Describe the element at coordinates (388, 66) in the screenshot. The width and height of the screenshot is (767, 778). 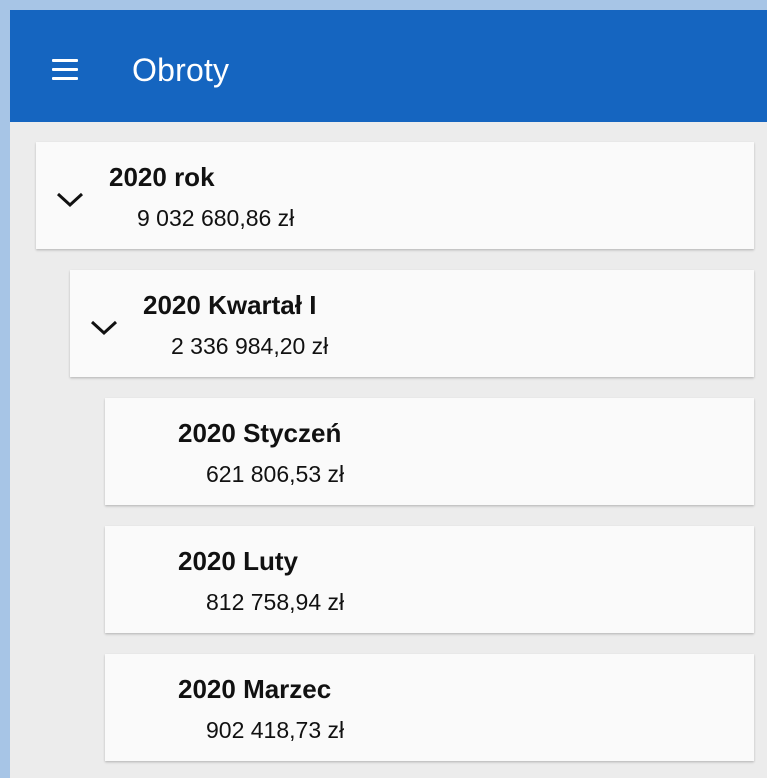
I see `app-bar: Obroty` at that location.